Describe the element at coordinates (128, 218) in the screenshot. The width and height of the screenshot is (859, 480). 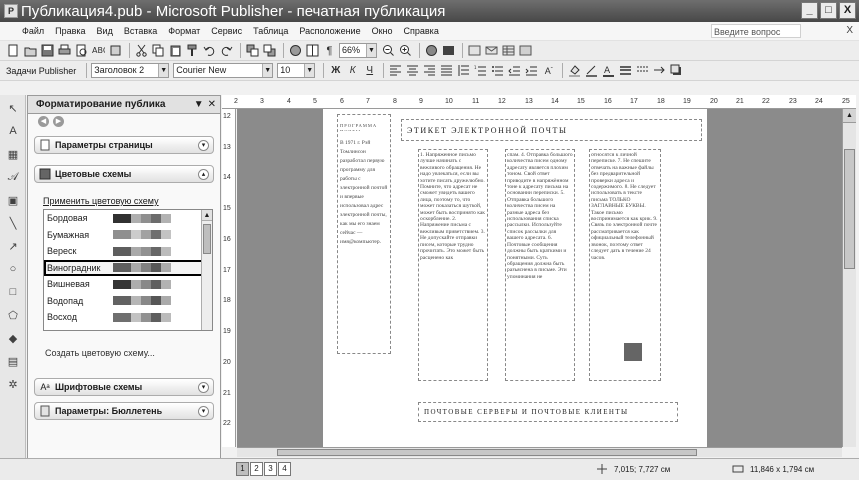
I see `color-scheme-item: Бордовая` at that location.